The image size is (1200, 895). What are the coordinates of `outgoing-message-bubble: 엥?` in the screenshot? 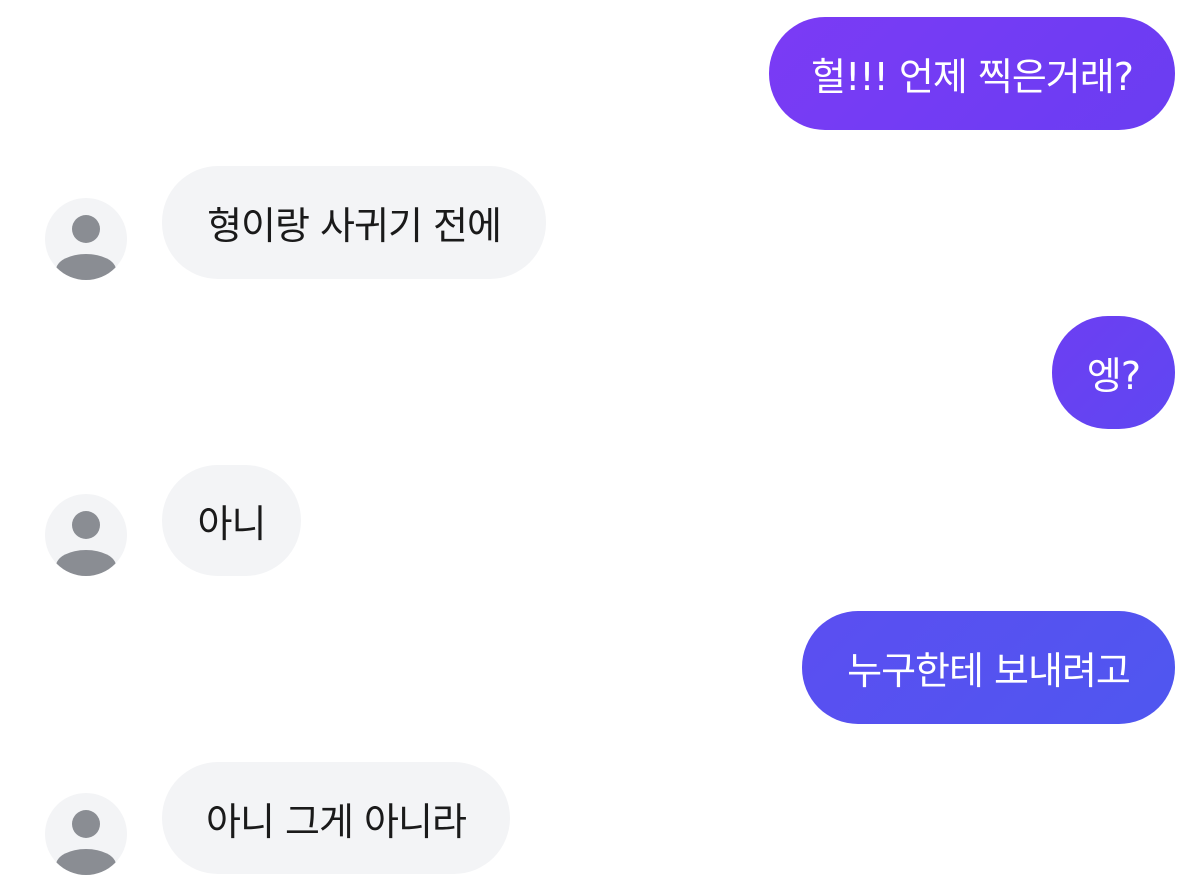 It's located at (1113, 372).